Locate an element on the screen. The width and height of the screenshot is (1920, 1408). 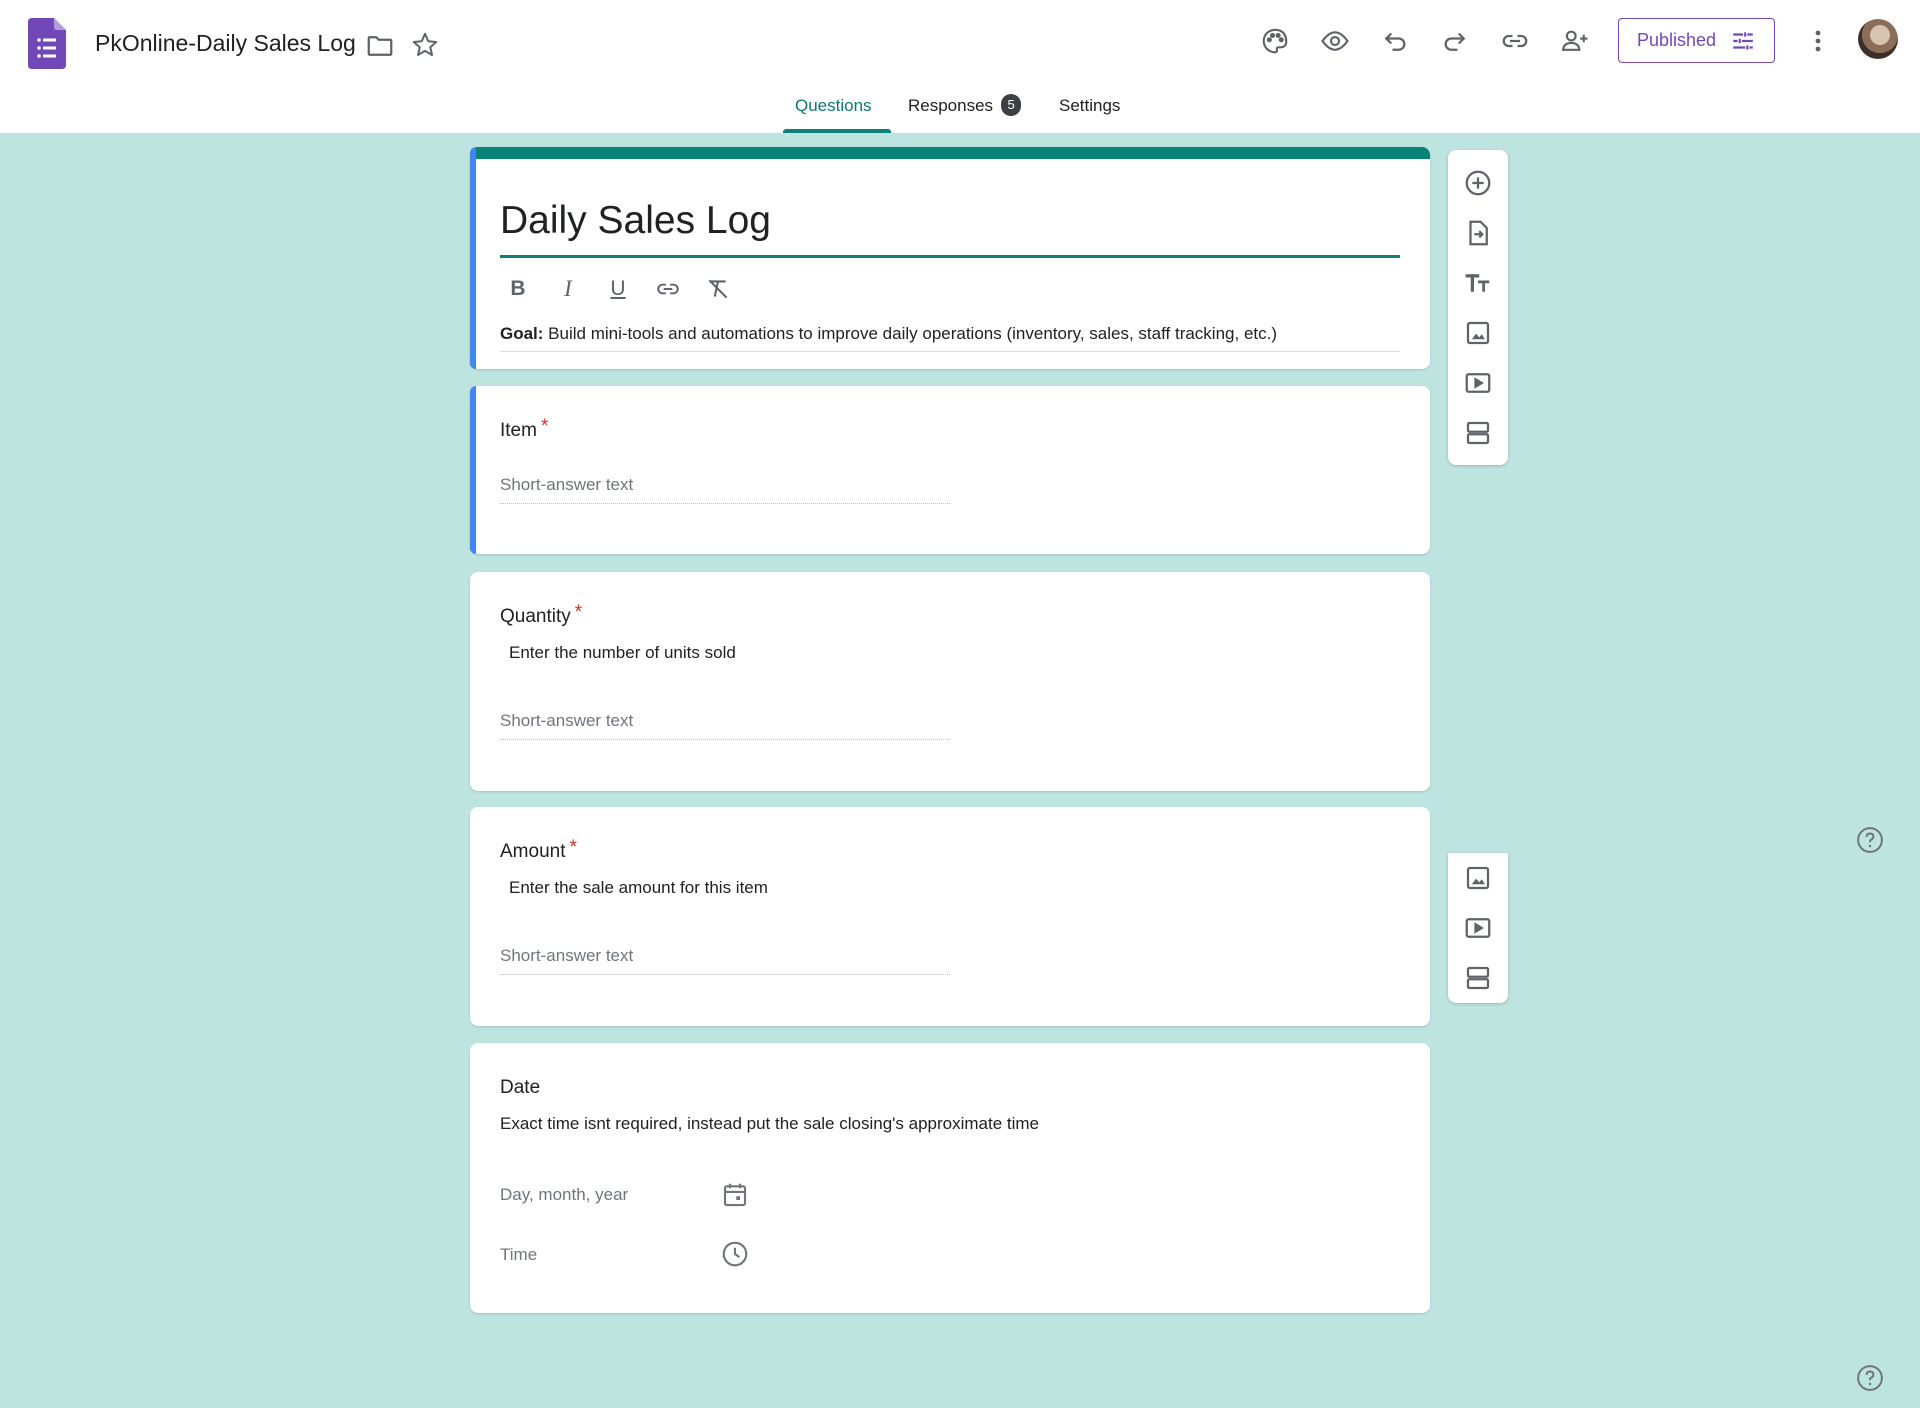
question-title: Date is located at coordinates (520, 1088).